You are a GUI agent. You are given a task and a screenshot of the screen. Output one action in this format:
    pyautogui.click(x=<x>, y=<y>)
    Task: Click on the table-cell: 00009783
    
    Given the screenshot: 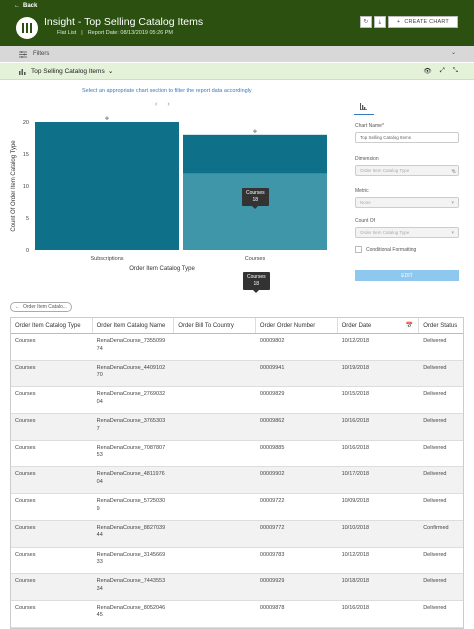 What is the action you would take?
    pyautogui.click(x=272, y=554)
    